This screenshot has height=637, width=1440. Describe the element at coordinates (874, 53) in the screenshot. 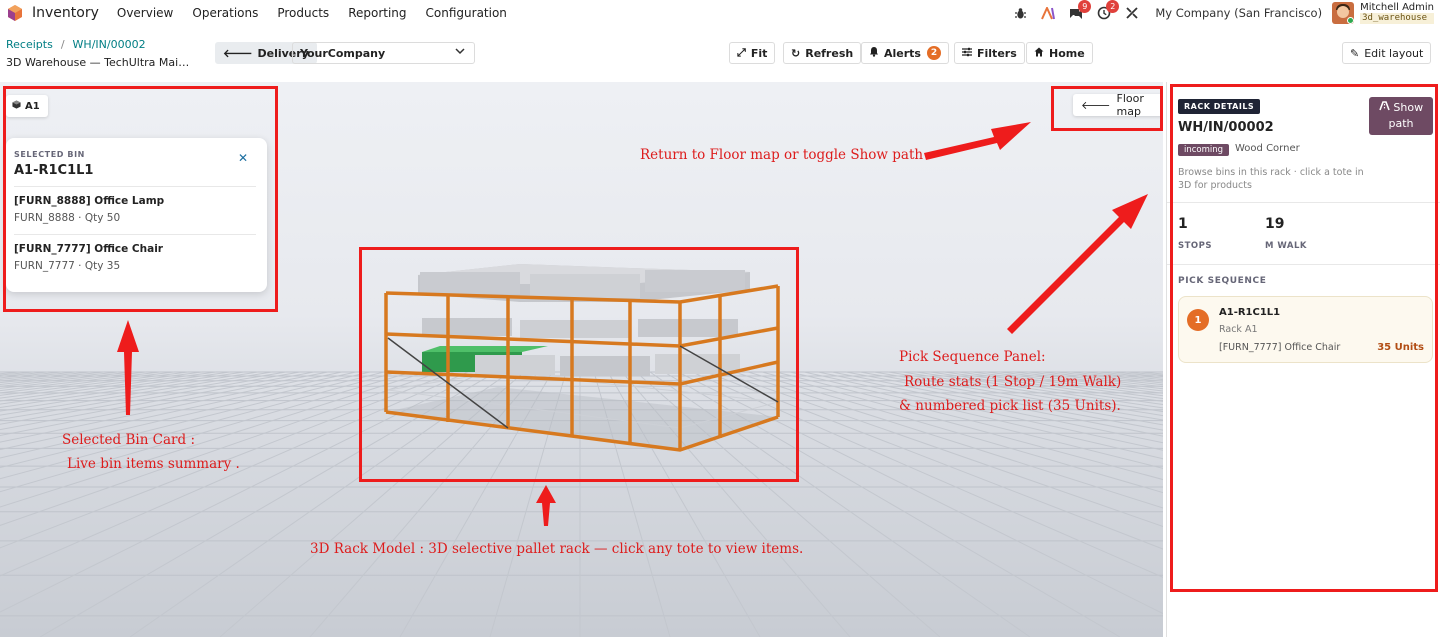

I see `bell-icon` at that location.